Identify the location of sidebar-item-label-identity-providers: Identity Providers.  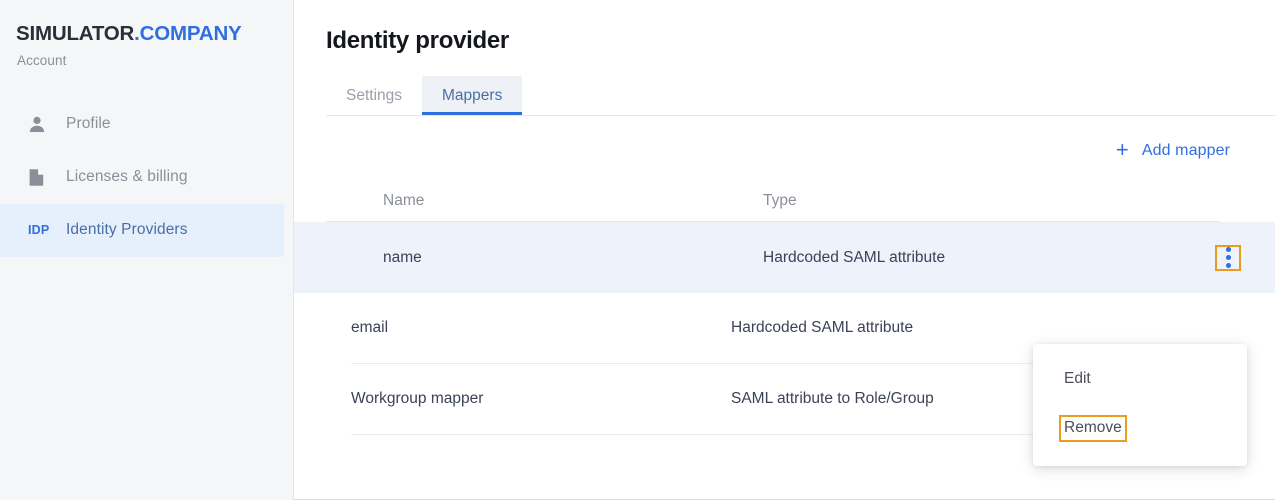
(127, 230).